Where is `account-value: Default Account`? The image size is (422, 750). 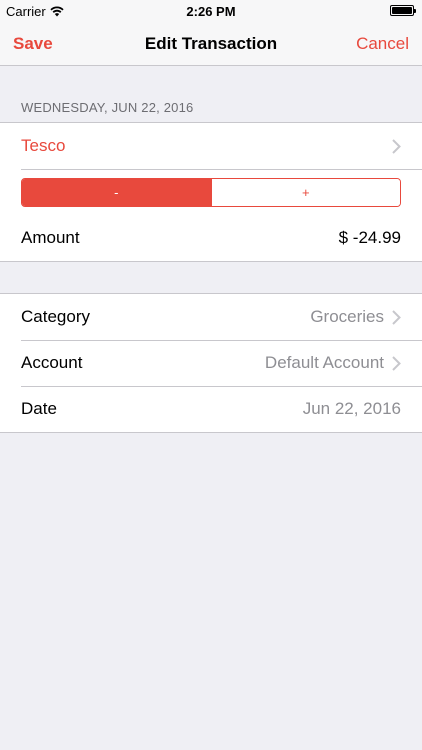 account-value: Default Account is located at coordinates (324, 362).